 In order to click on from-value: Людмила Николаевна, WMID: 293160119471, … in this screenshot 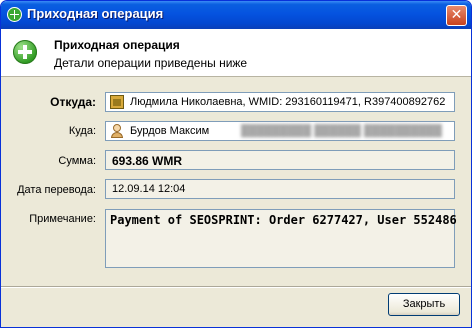, I will do `click(288, 102)`.